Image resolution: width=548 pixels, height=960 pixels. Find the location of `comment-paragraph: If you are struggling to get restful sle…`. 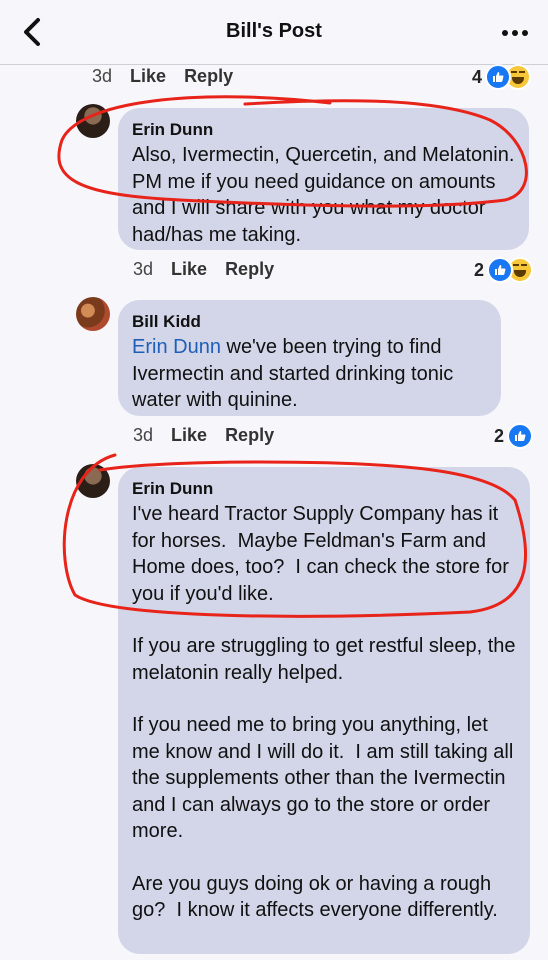

comment-paragraph: If you are struggling to get restful sle… is located at coordinates (327, 659).